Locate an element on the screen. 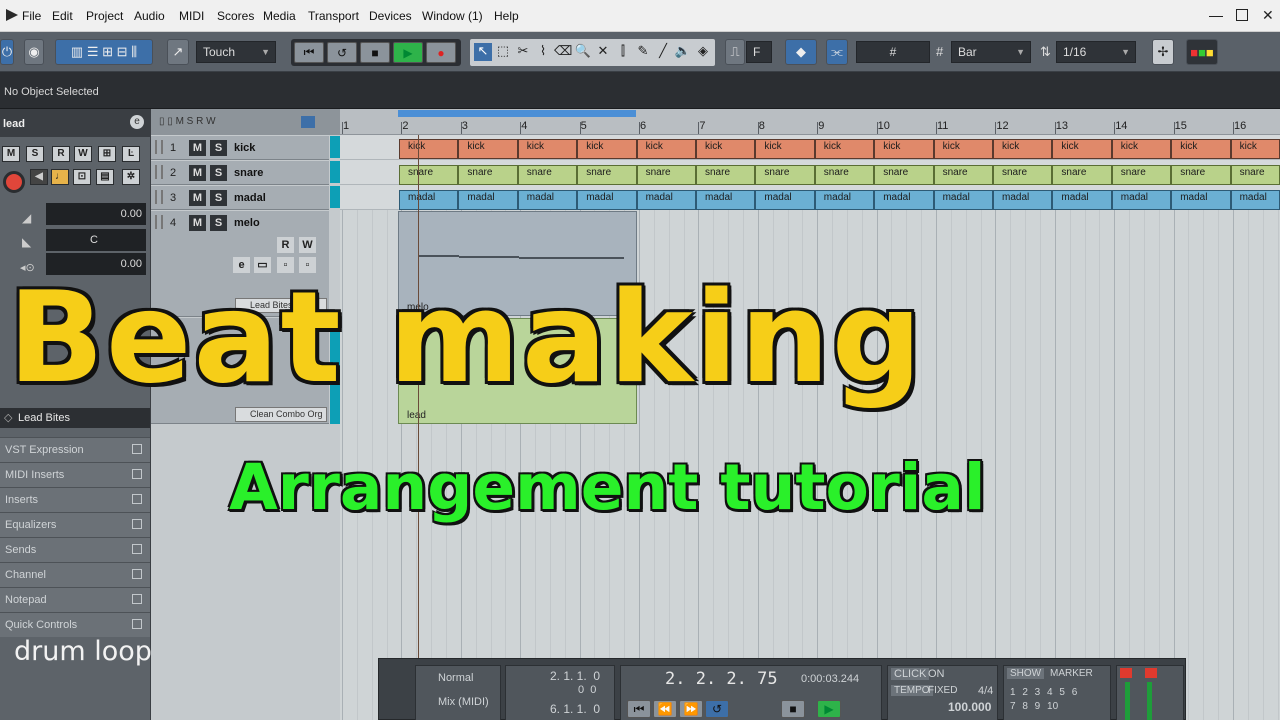  grid-type-select: # is located at coordinates (893, 52).